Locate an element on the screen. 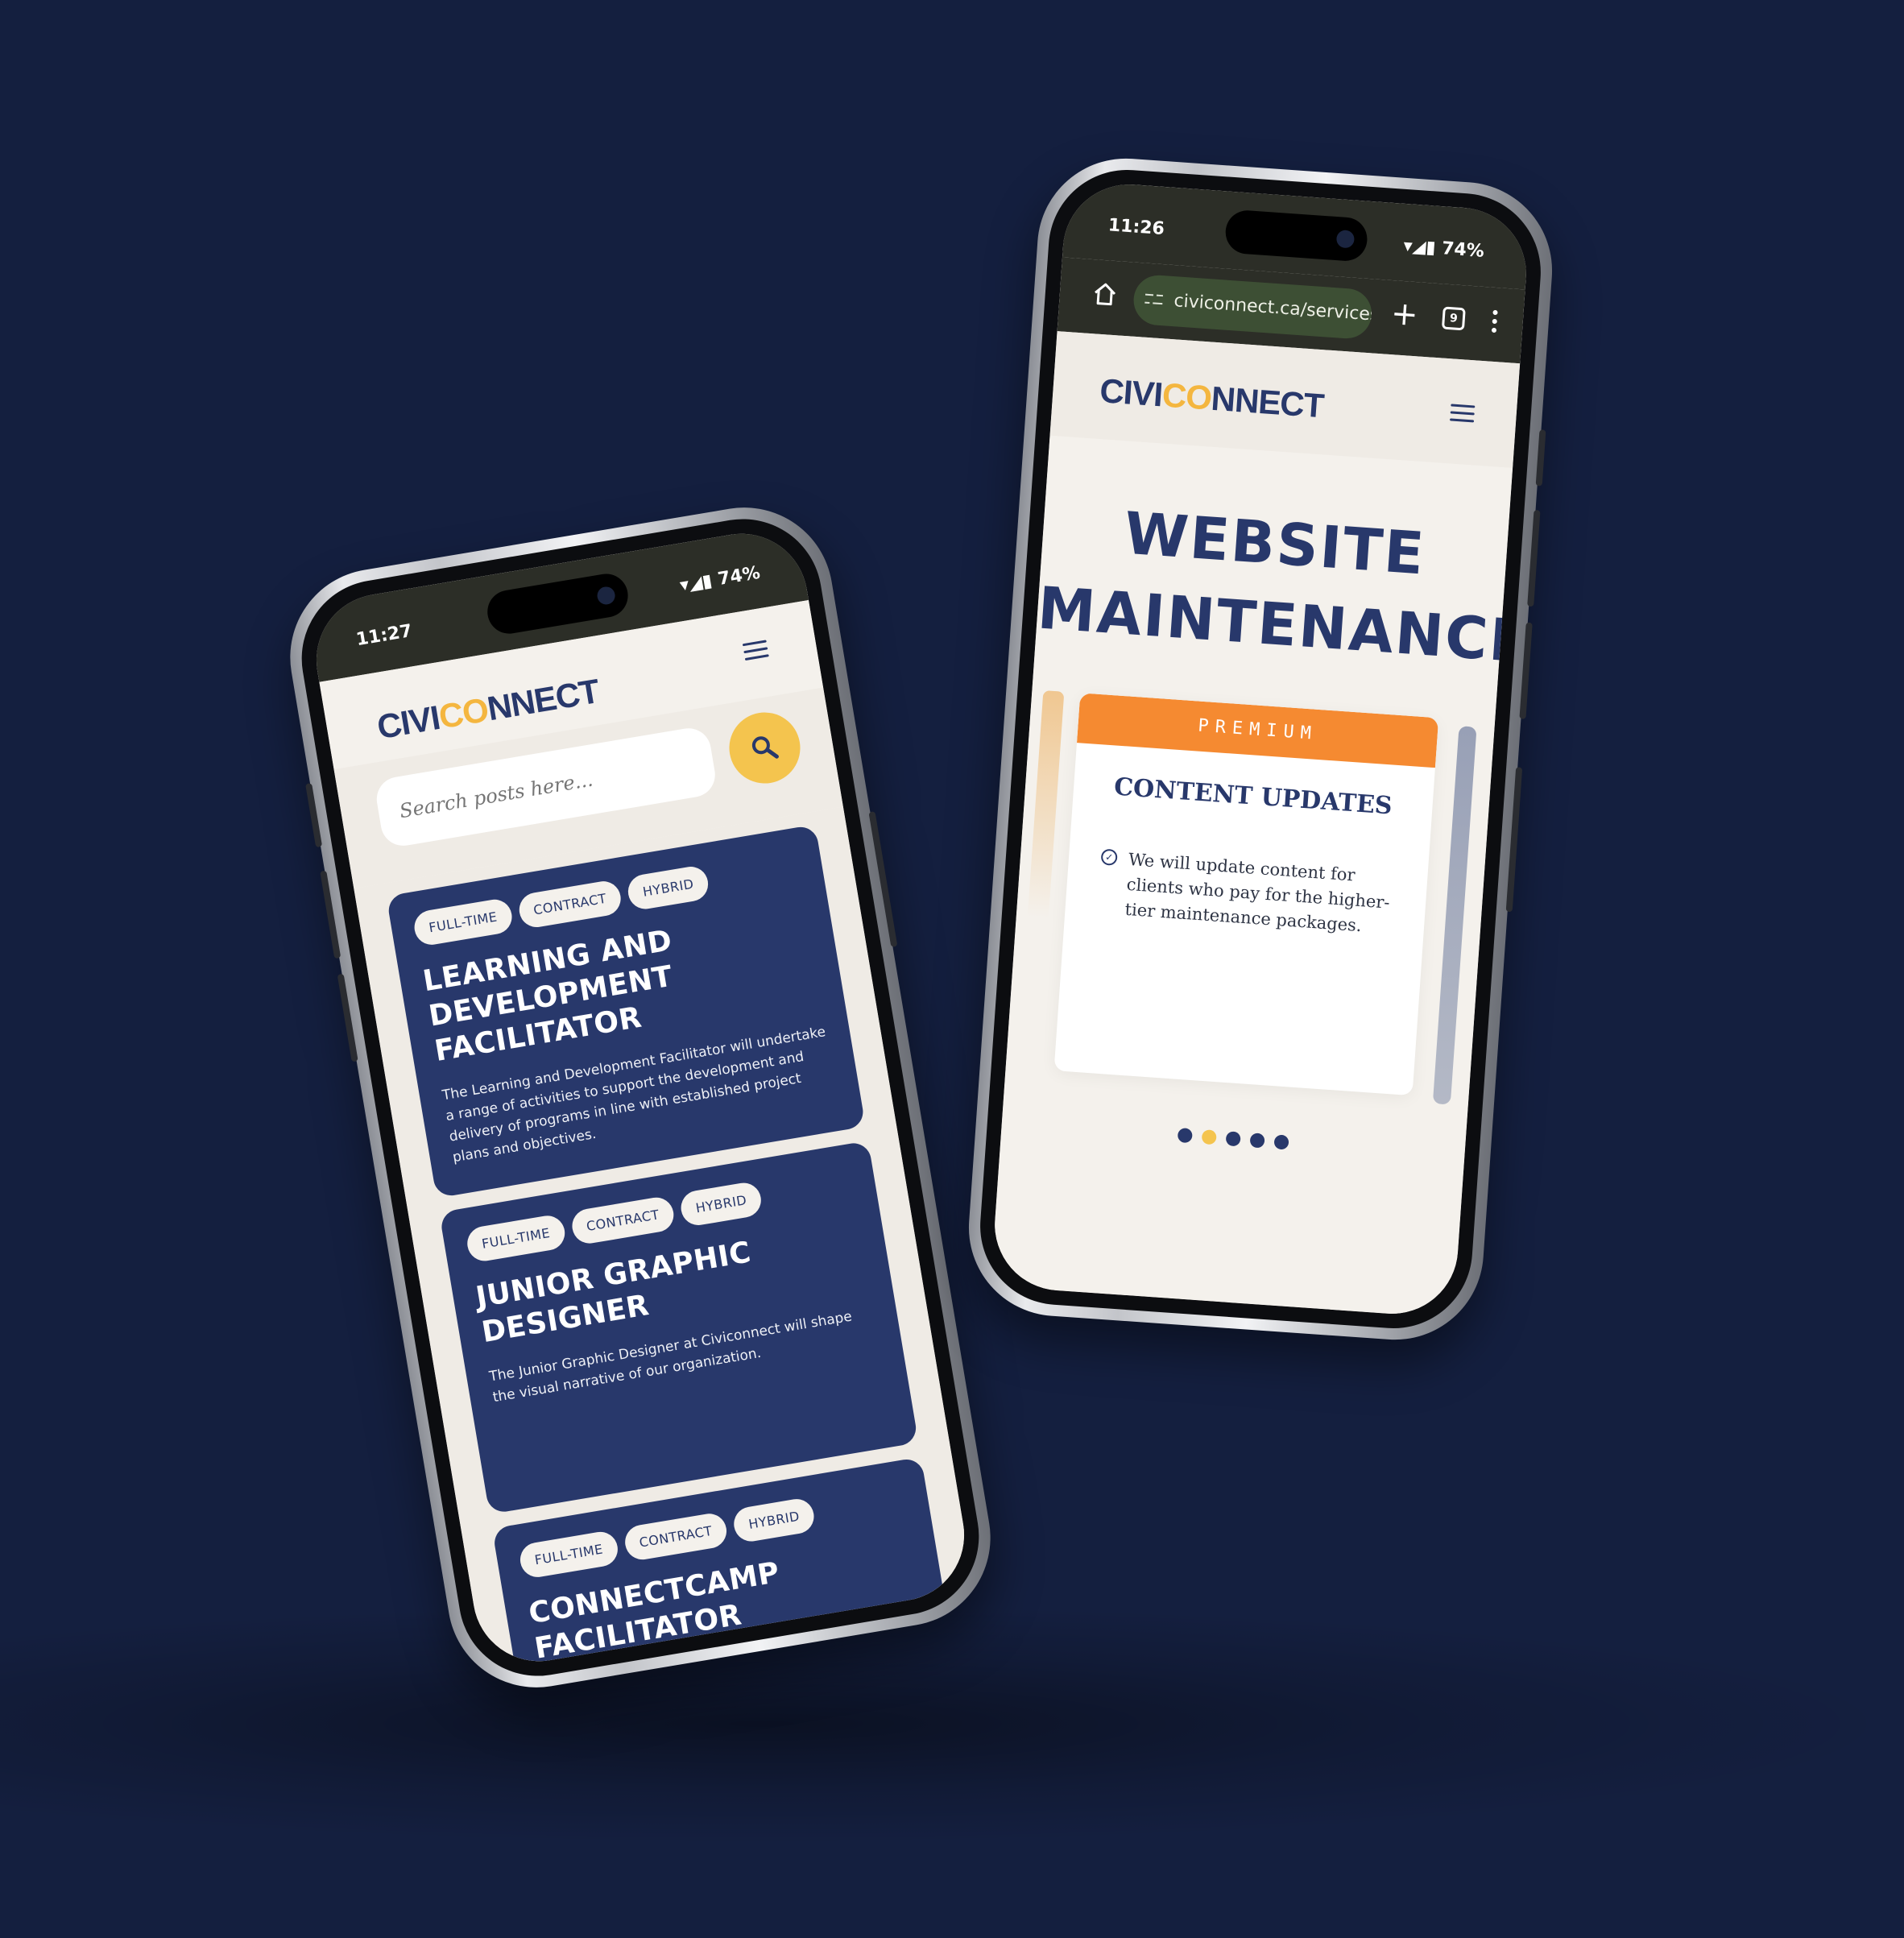 The height and width of the screenshot is (1938, 1904). page-title: WEBSITE MAINTENANCE is located at coordinates (1283, 584).